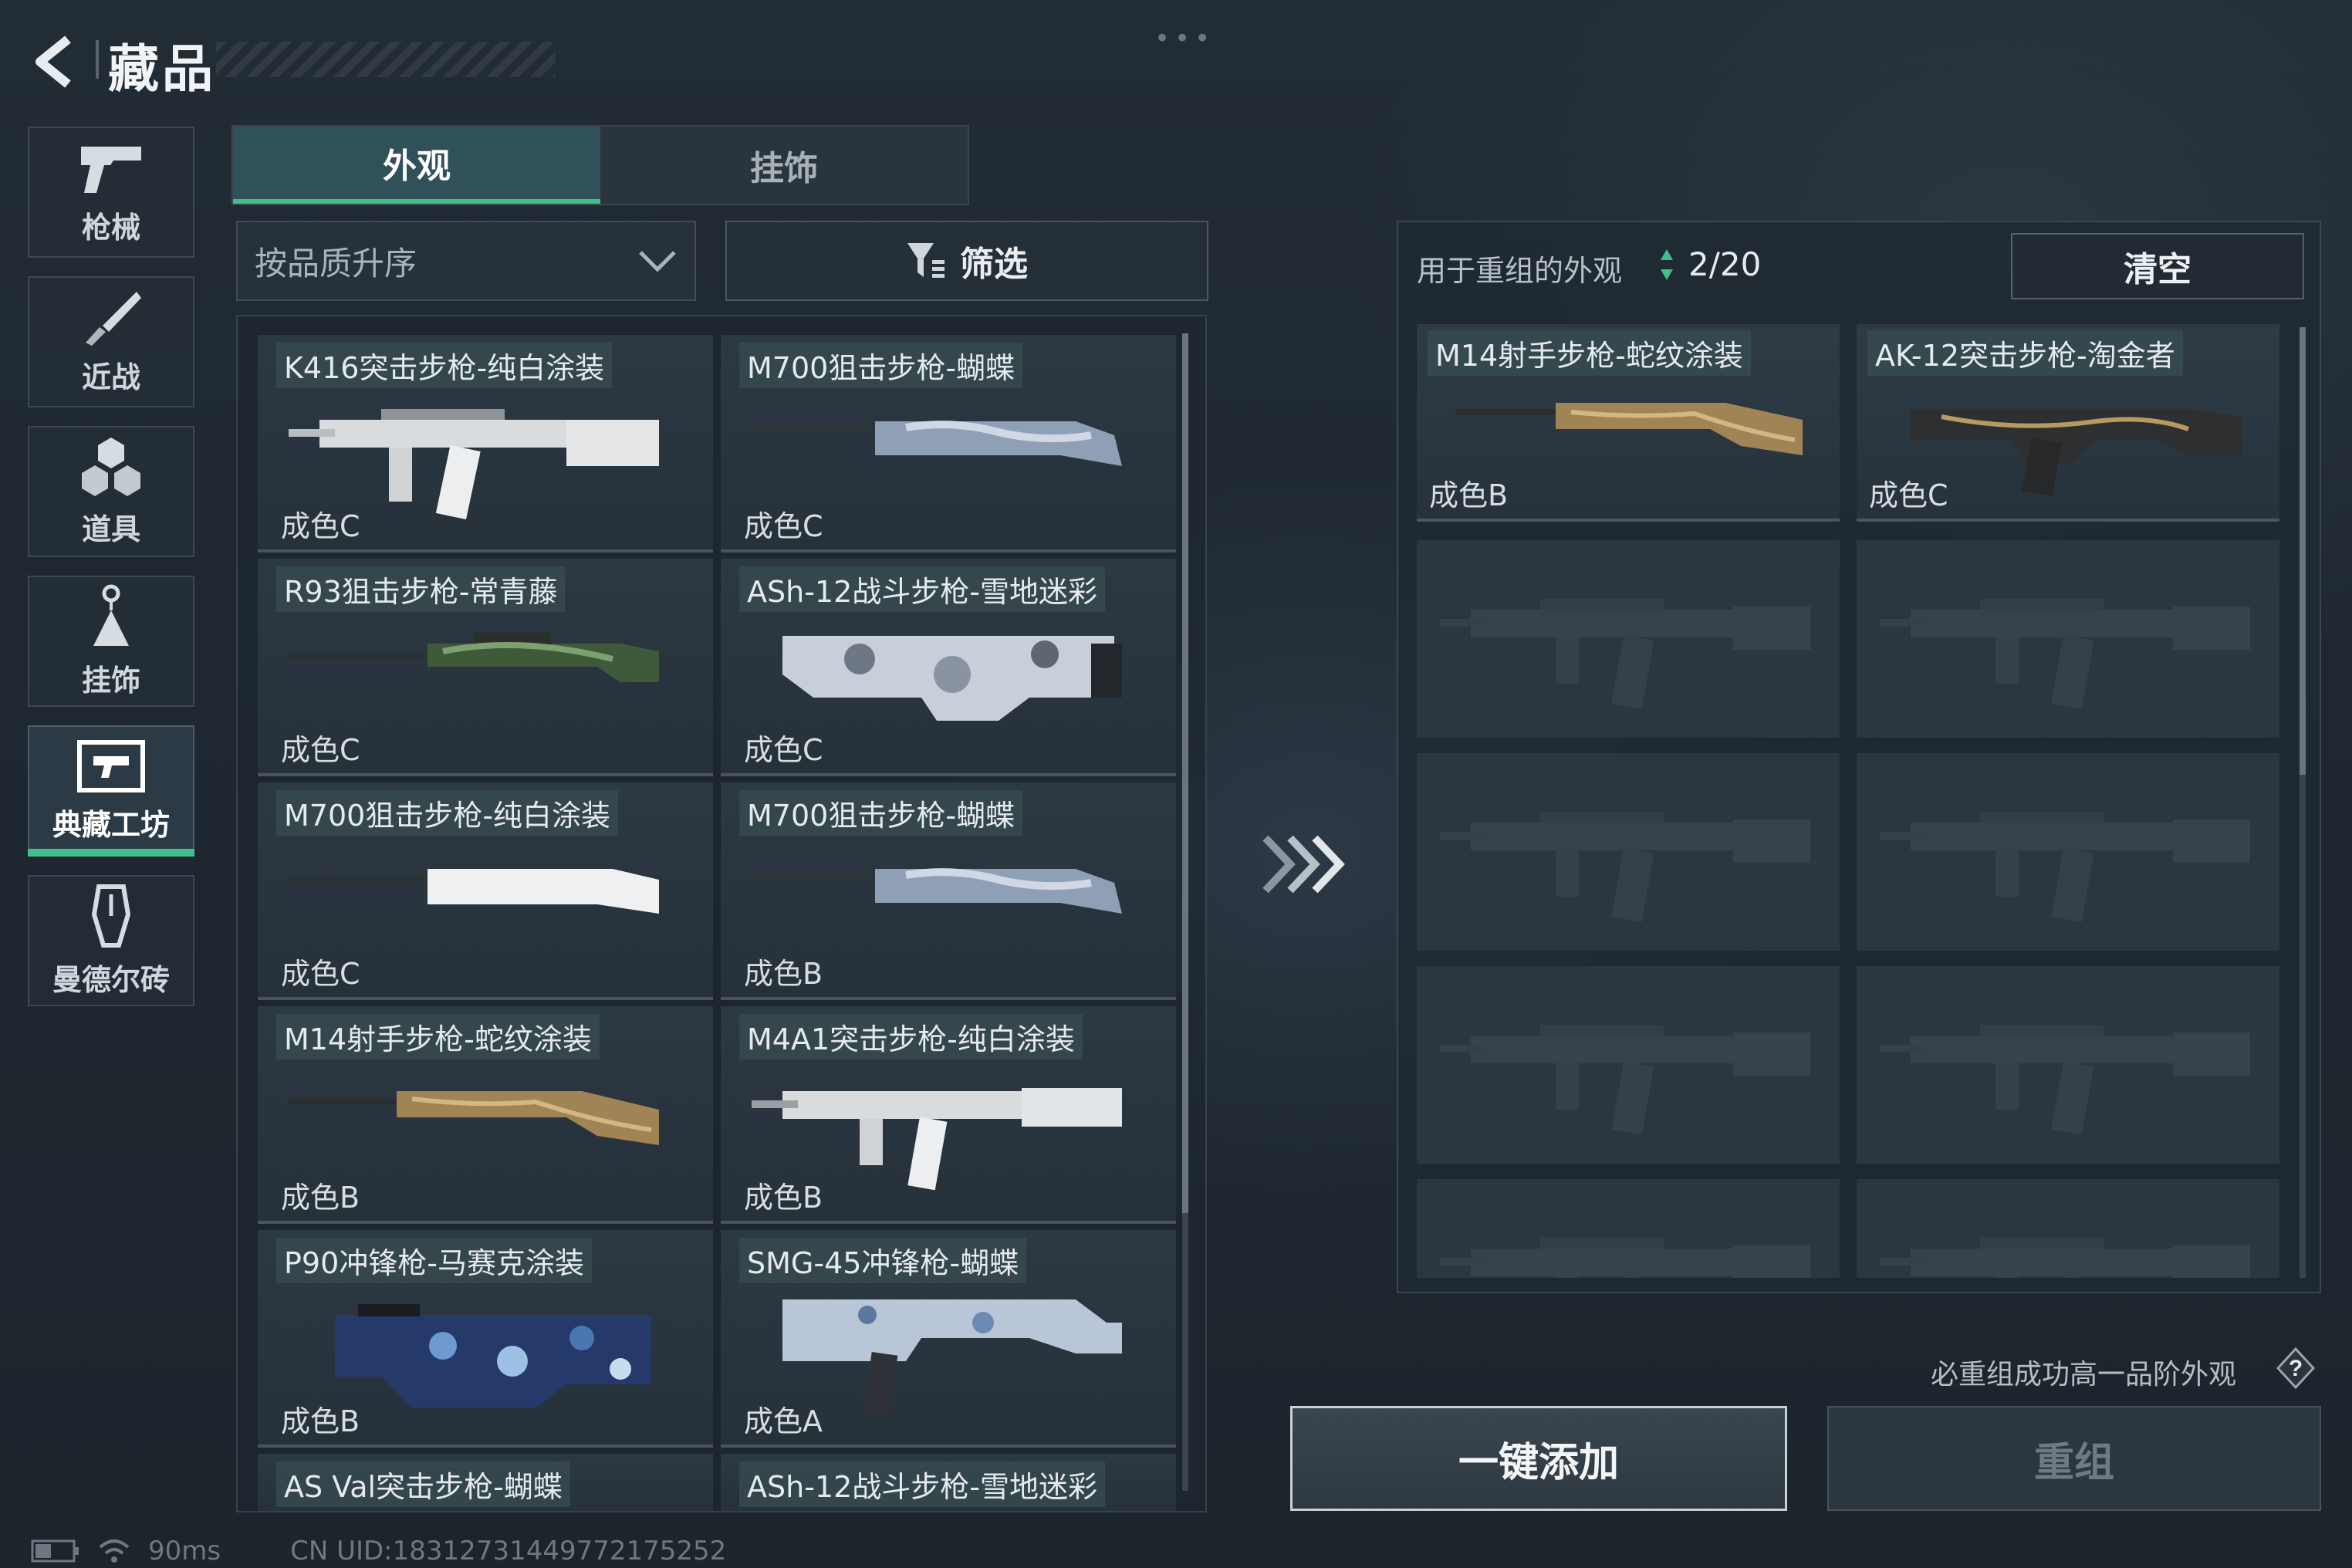  What do you see at coordinates (184, 1551) in the screenshot?
I see `ping-value: 90ms` at bounding box center [184, 1551].